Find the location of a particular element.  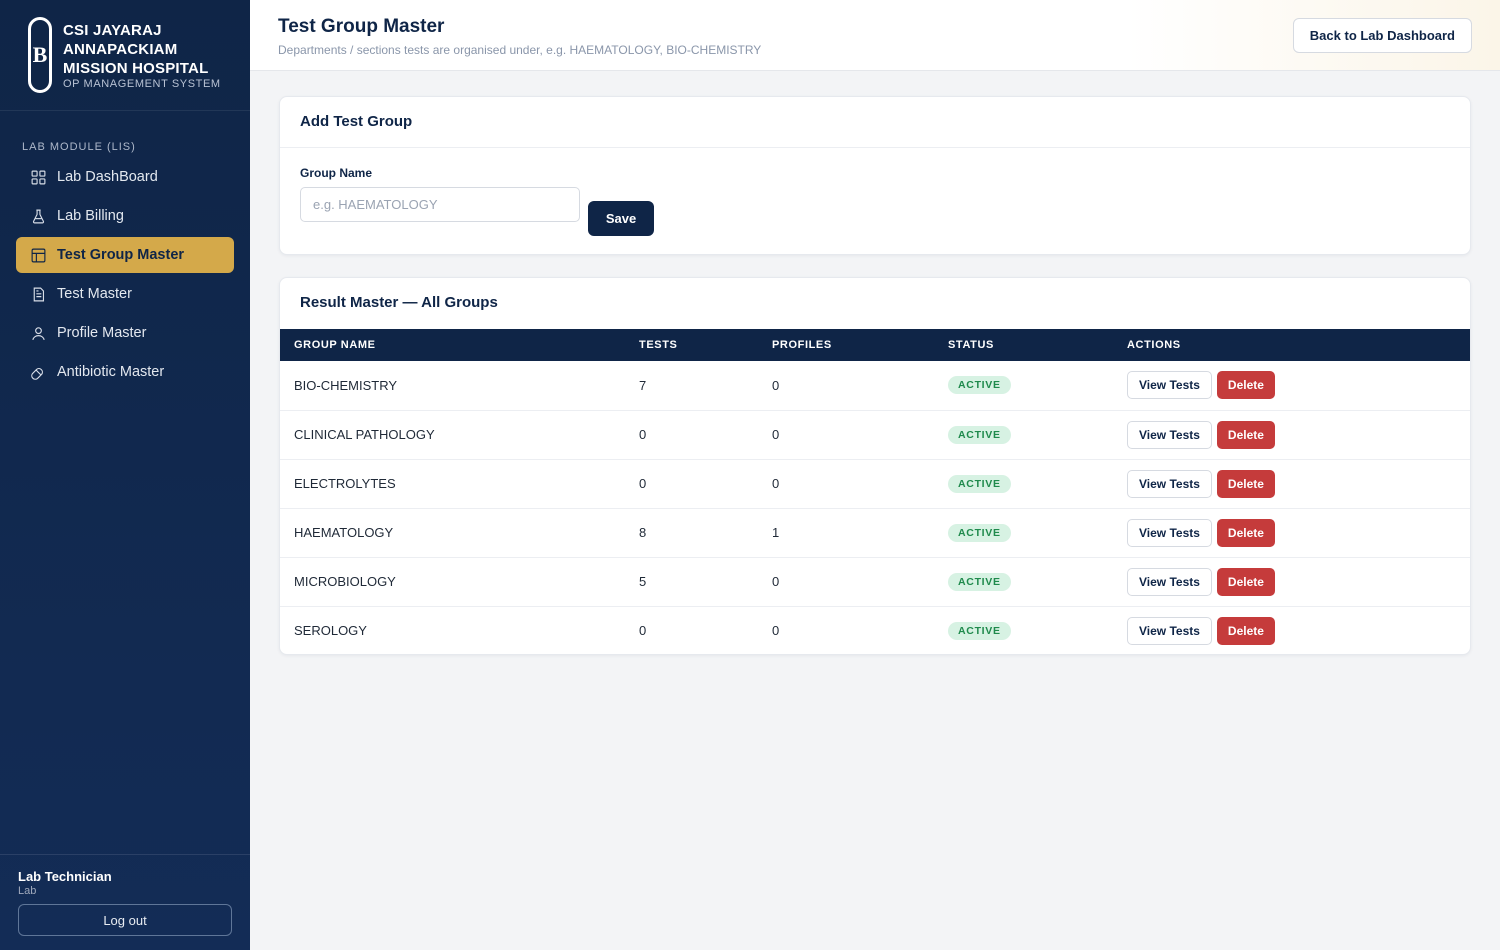

user-panel: Lab Technician Lab Log out is located at coordinates (125, 902).